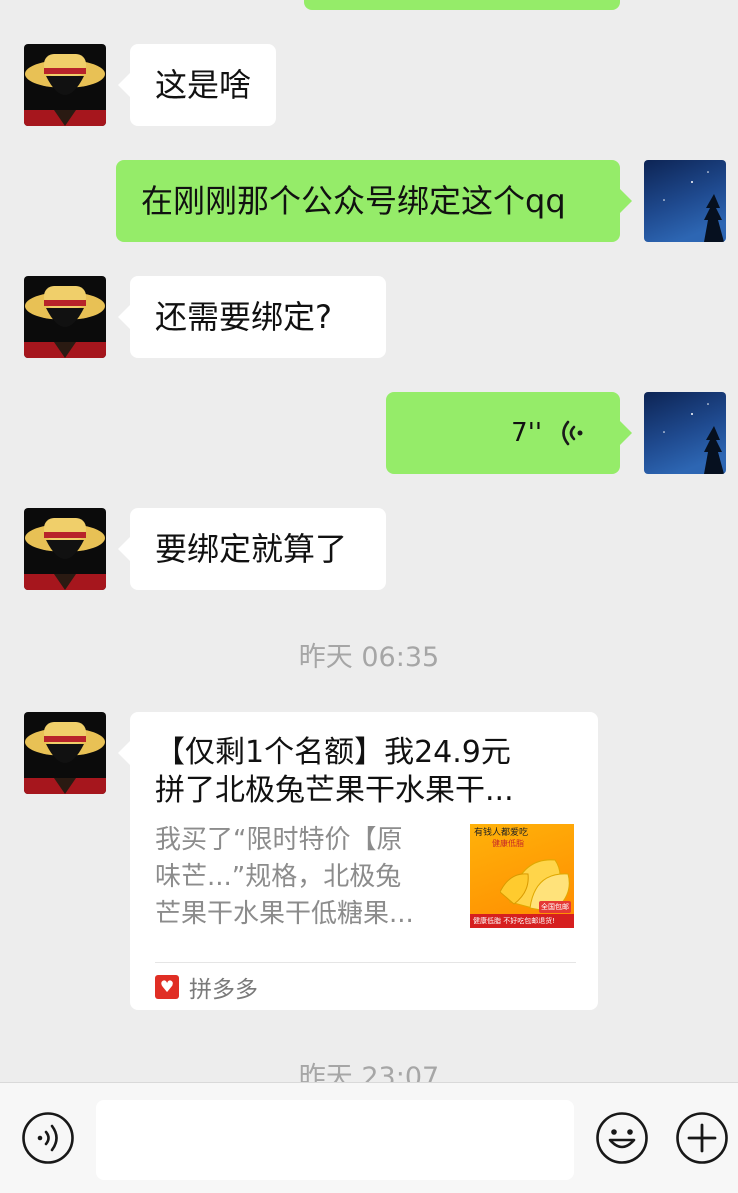 The height and width of the screenshot is (1193, 738). I want to click on message-text: 还需要绑定?, so click(243, 317).